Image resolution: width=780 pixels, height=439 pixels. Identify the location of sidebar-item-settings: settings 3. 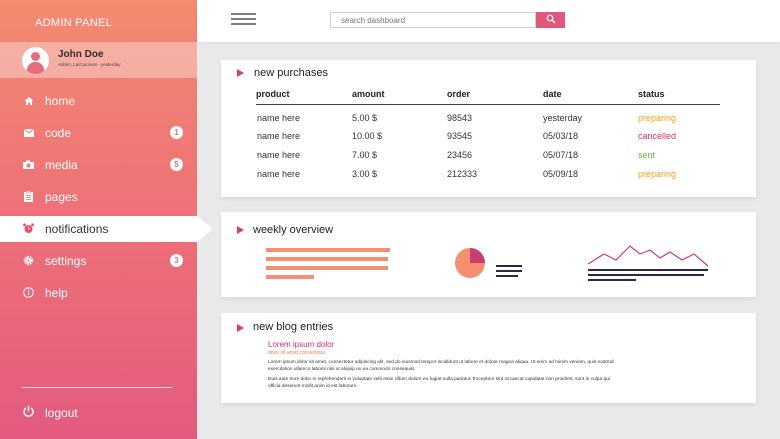
(98, 261).